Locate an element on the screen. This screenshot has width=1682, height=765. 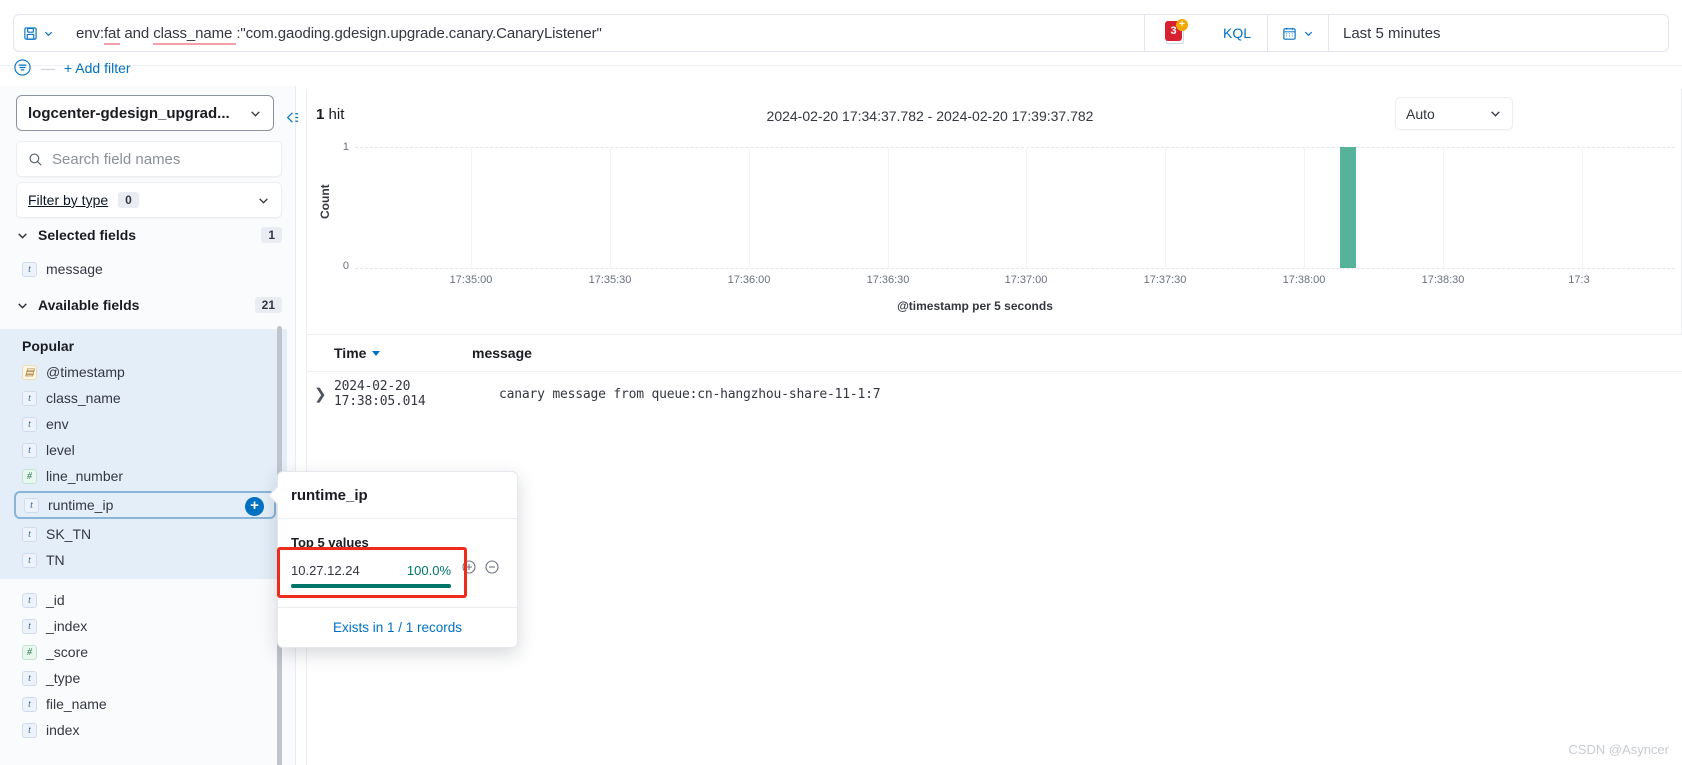
field-search-box is located at coordinates (149, 159).